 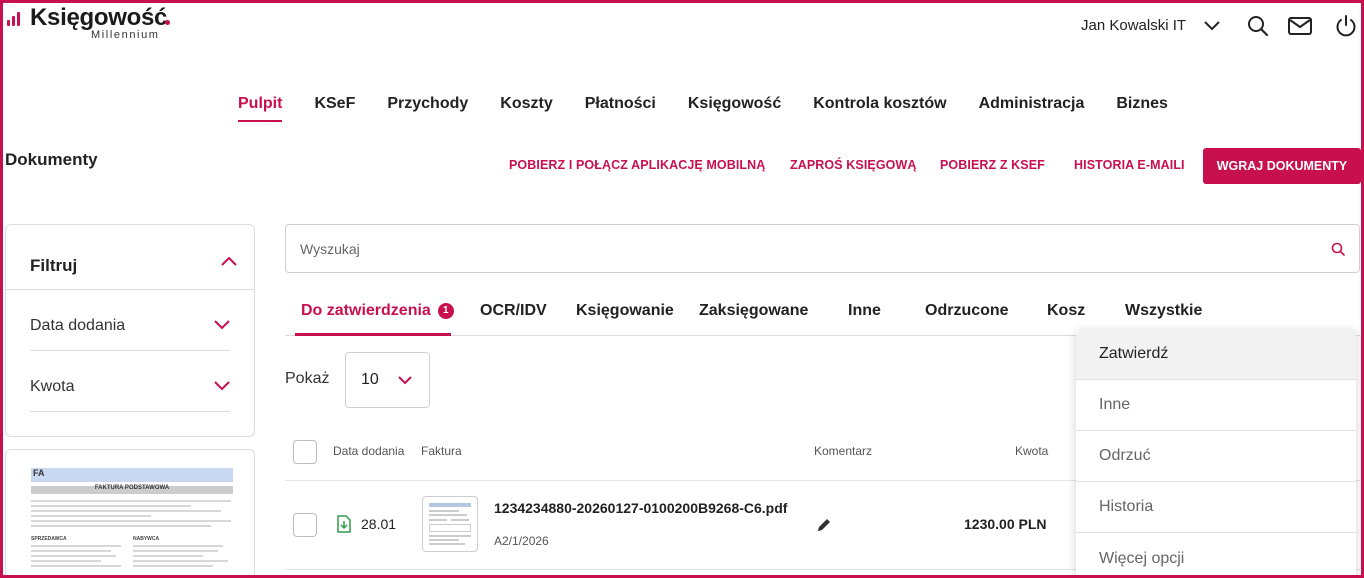 I want to click on select-all-checkbox, so click(x=305, y=452).